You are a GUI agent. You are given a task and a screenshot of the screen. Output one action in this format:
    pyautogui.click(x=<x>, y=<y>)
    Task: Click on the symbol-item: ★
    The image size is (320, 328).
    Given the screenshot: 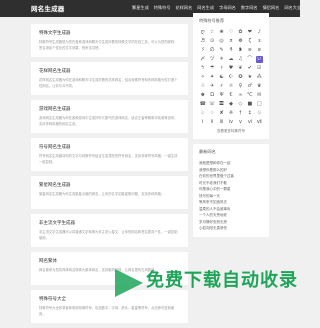 What is the action you would take?
    pyautogui.click(x=249, y=77)
    